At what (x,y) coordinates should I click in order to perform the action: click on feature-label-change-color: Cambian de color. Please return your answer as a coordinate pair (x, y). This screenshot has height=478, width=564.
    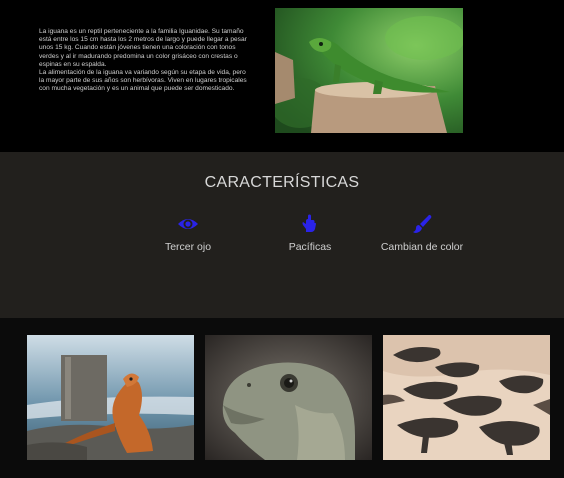
    Looking at the image, I should click on (422, 247).